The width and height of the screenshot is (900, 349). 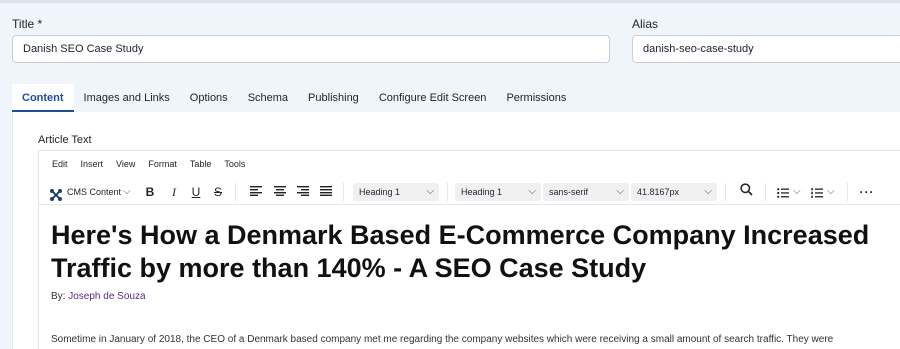 I want to click on block-format-value: Heading 1, so click(x=380, y=192).